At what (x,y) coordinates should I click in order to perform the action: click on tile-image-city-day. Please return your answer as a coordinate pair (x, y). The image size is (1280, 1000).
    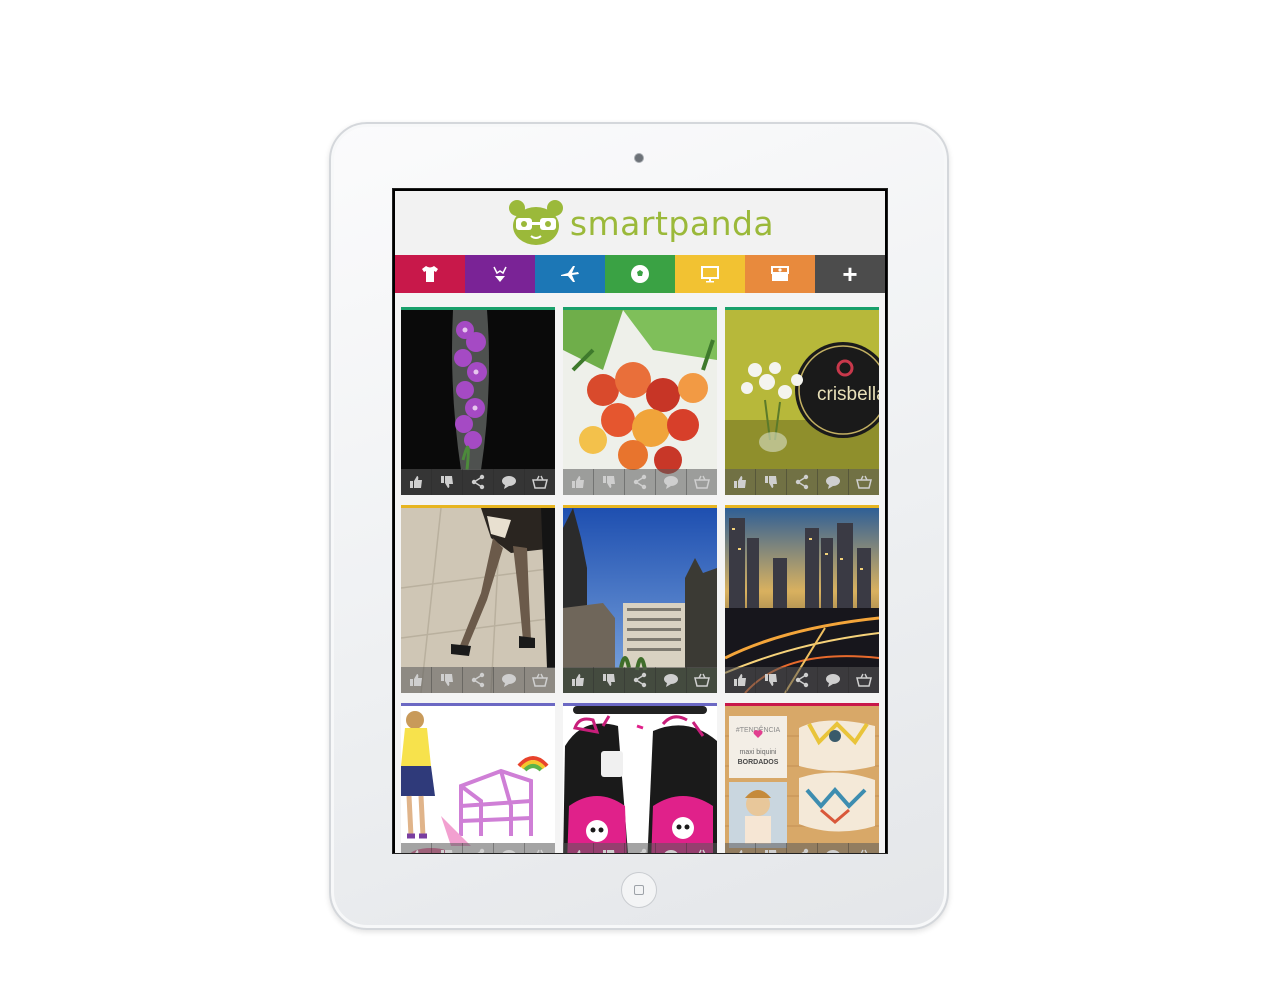
    Looking at the image, I should click on (640, 600).